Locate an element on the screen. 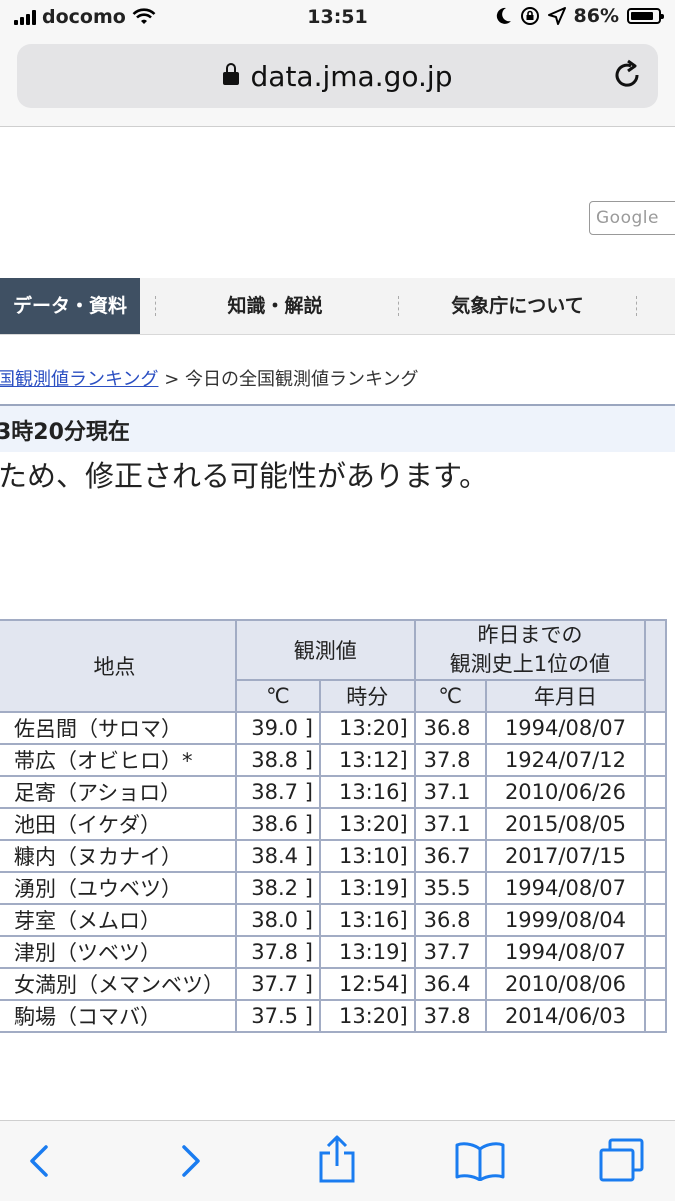 The image size is (675, 1201). cell-value: 38.8 ] is located at coordinates (277, 760).